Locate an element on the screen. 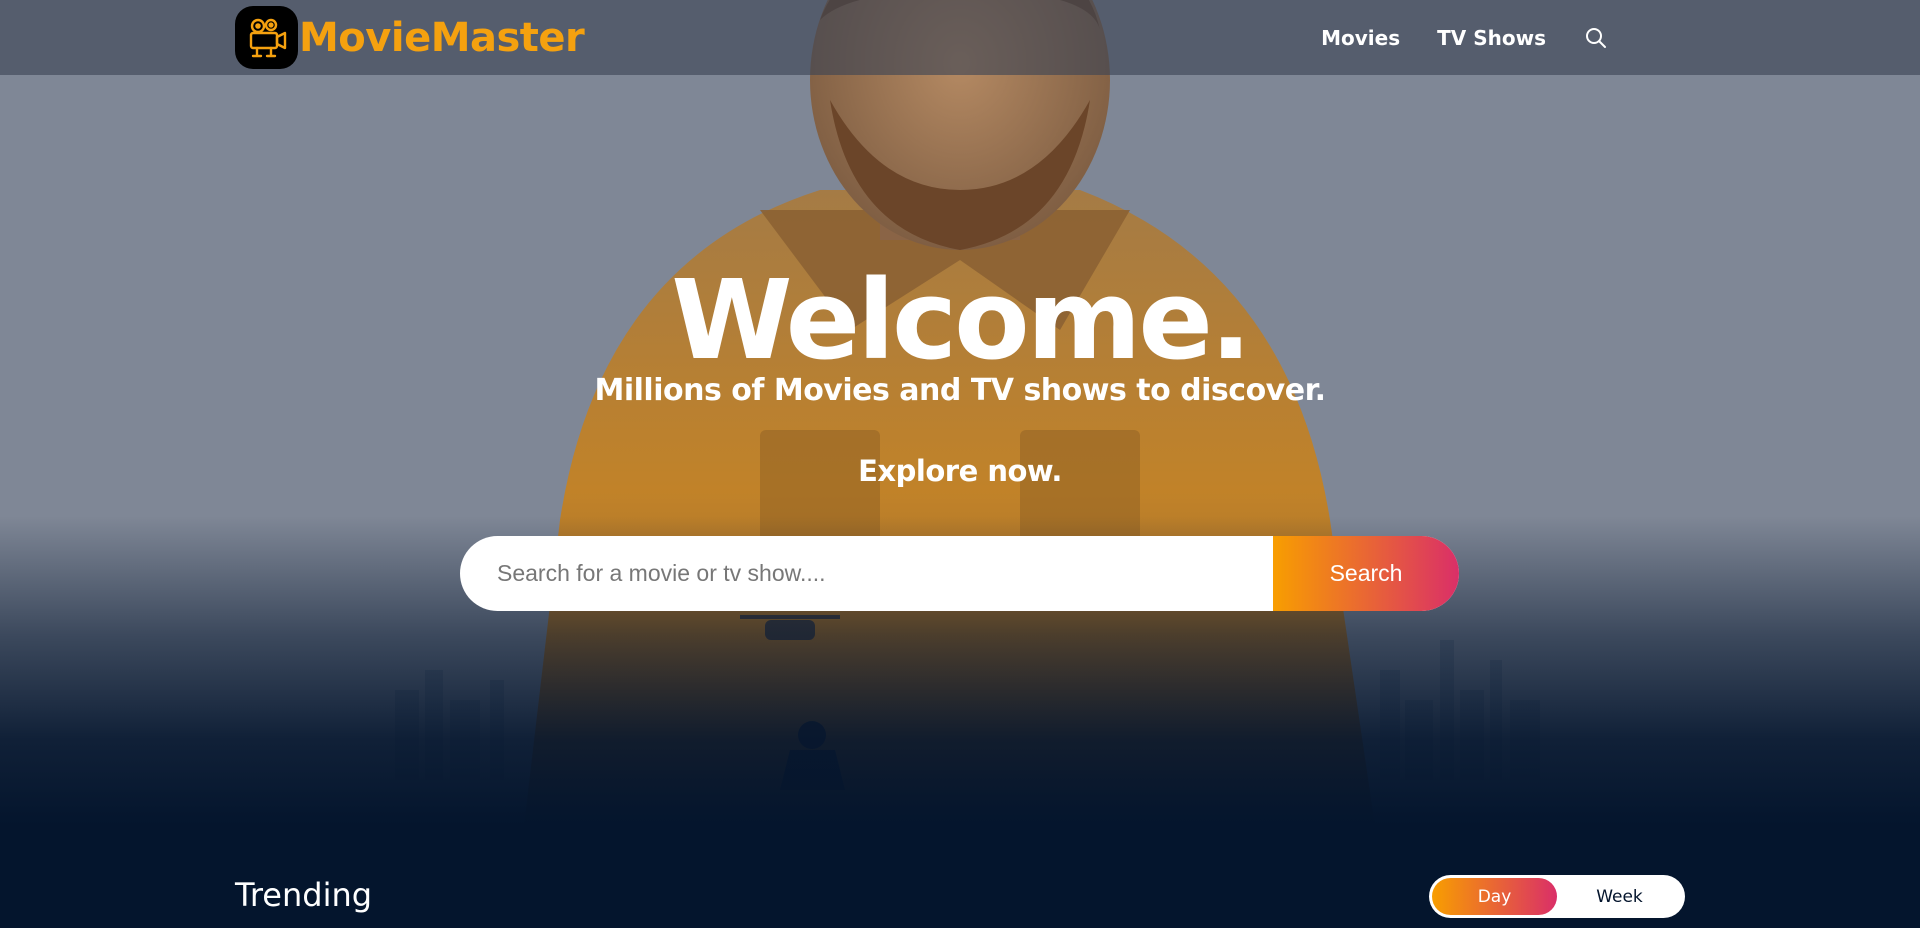 This screenshot has width=1920, height=928. nav-movies: Movies is located at coordinates (1360, 38).